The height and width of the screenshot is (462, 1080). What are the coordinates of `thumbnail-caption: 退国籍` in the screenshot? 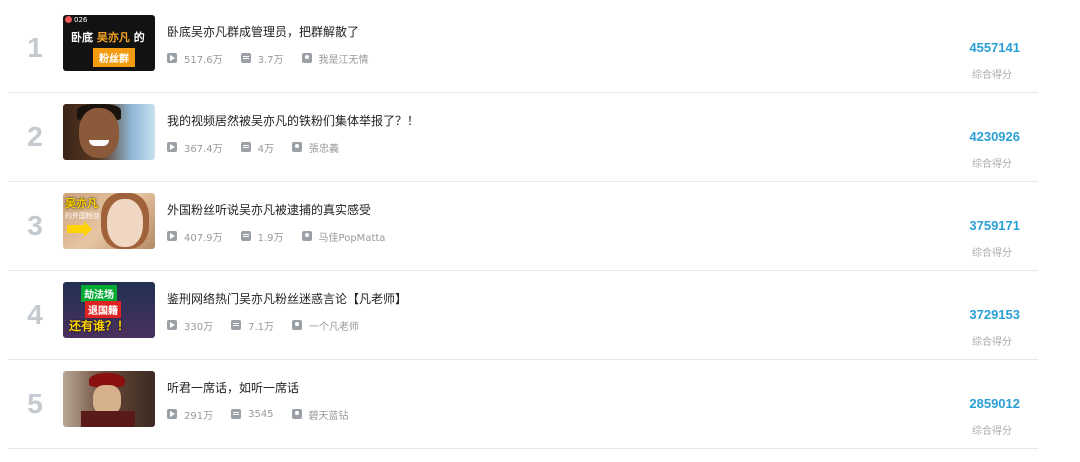 It's located at (103, 309).